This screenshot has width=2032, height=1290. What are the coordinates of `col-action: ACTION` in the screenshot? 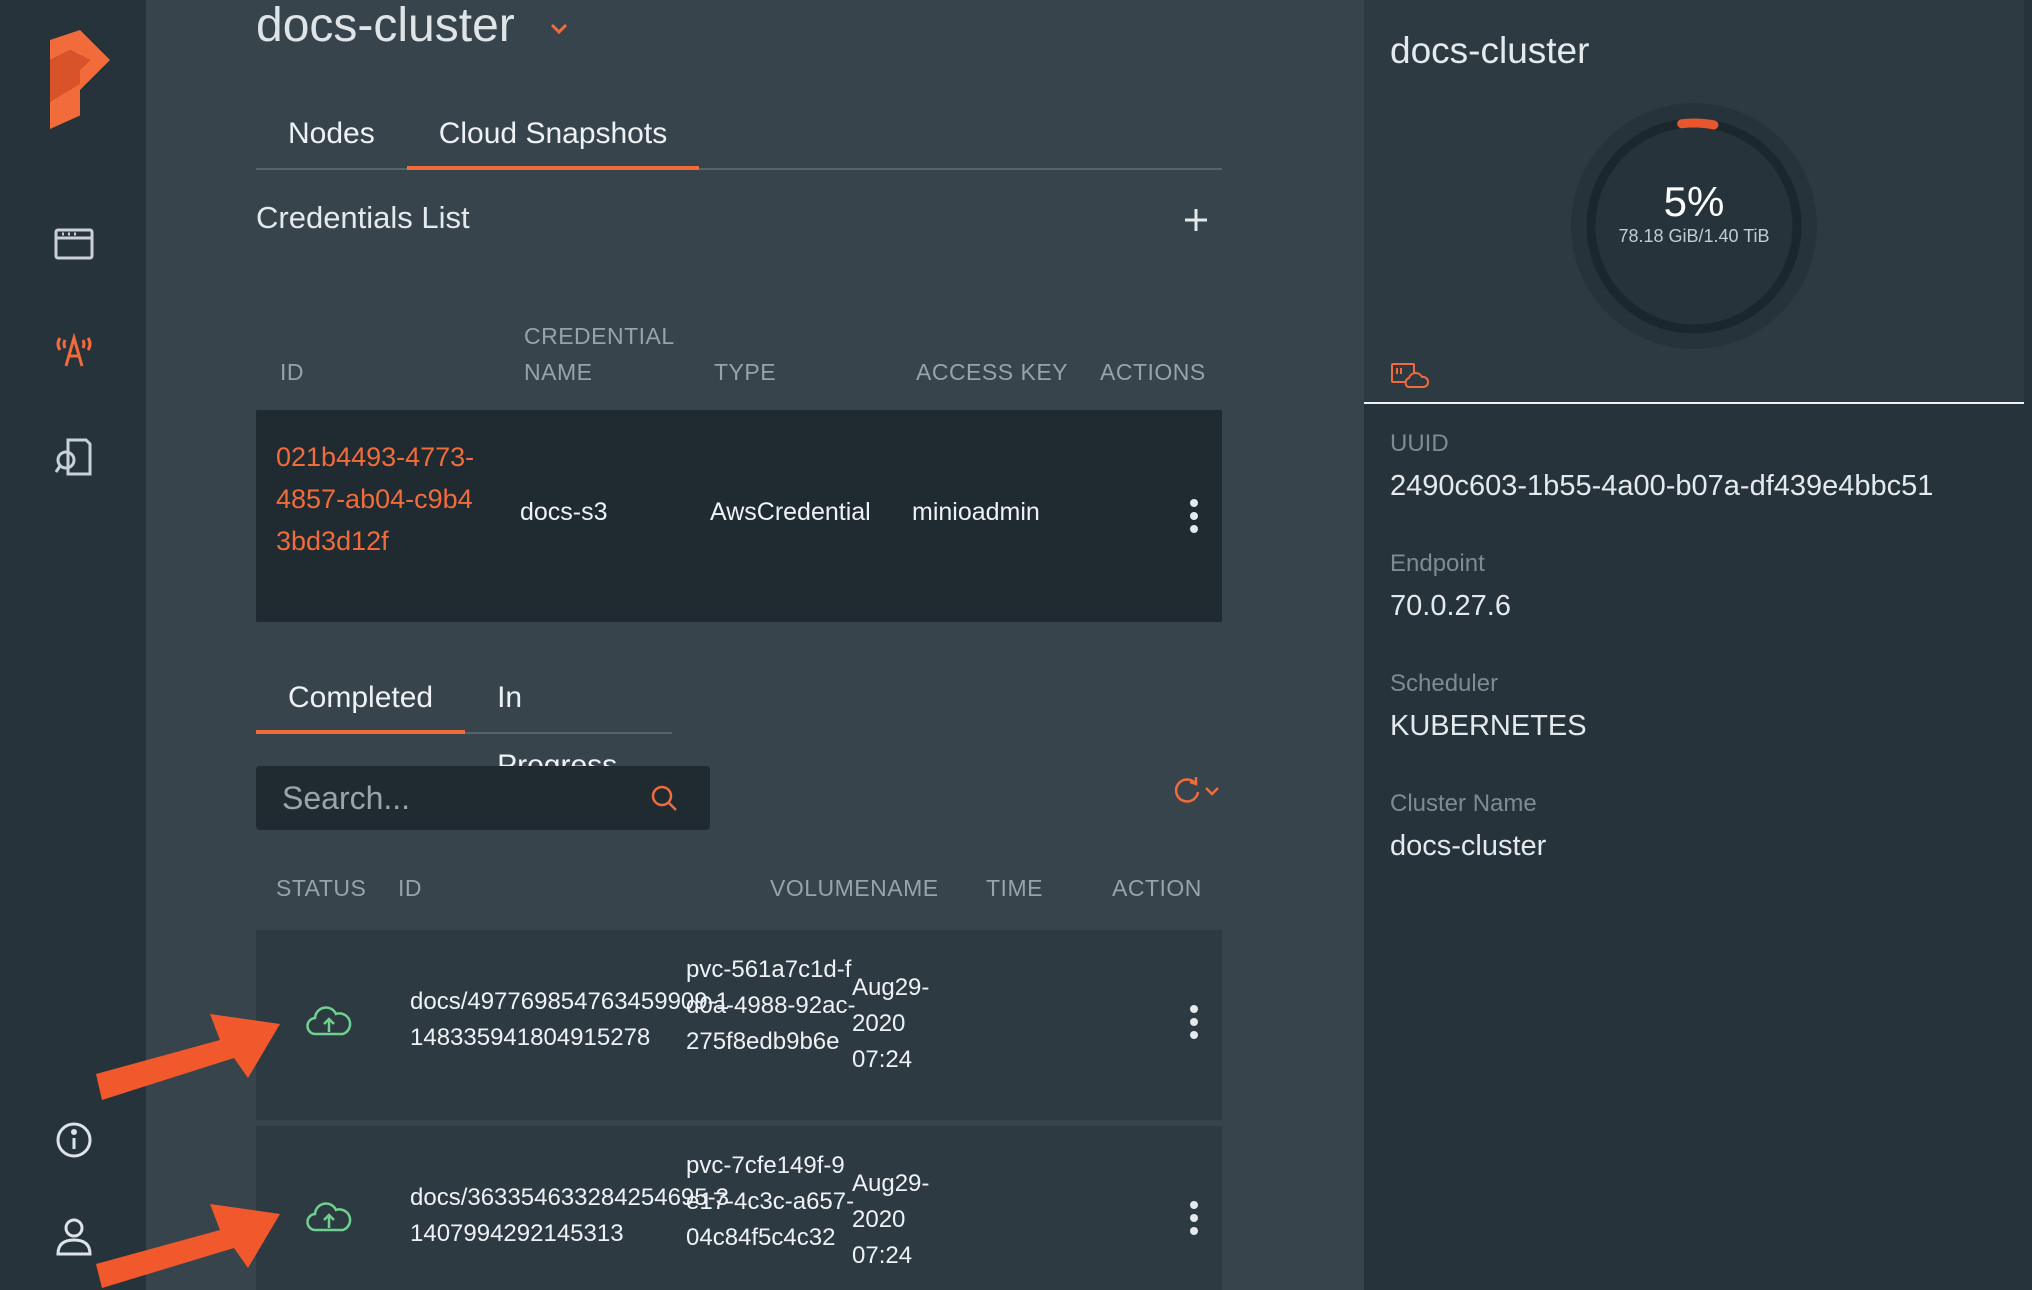 It's located at (1157, 888).